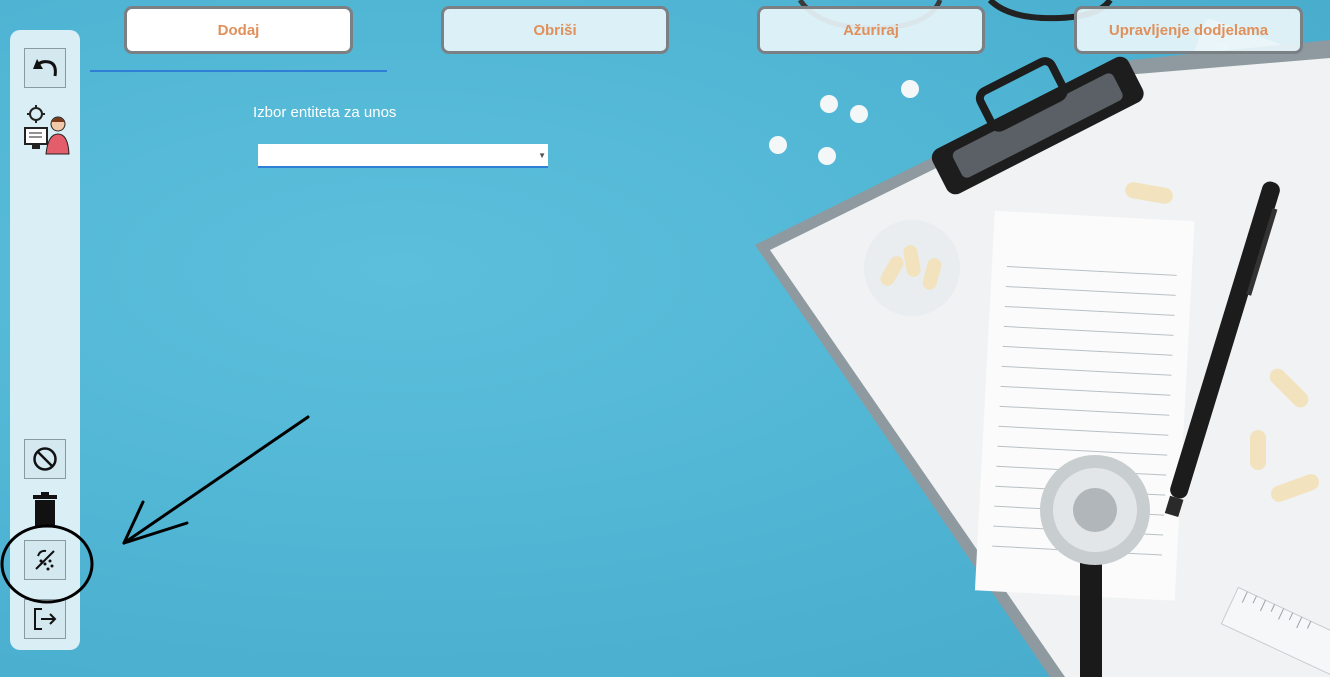 This screenshot has width=1330, height=677. I want to click on annotation-arrow, so click(216, 480).